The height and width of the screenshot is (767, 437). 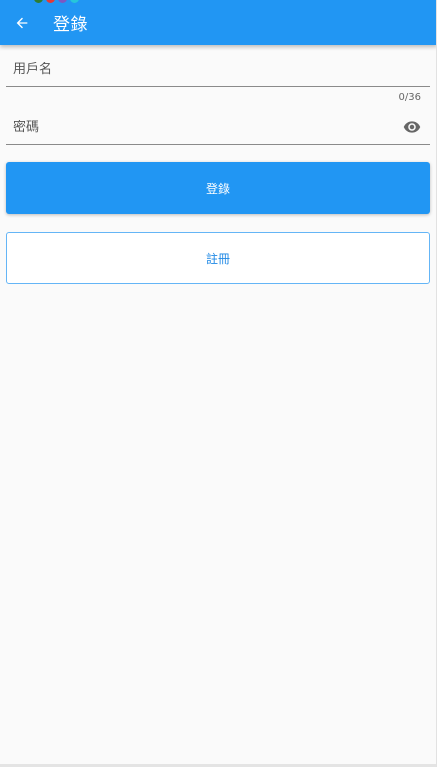 I want to click on toggle-password-visibility-button, so click(x=412, y=127).